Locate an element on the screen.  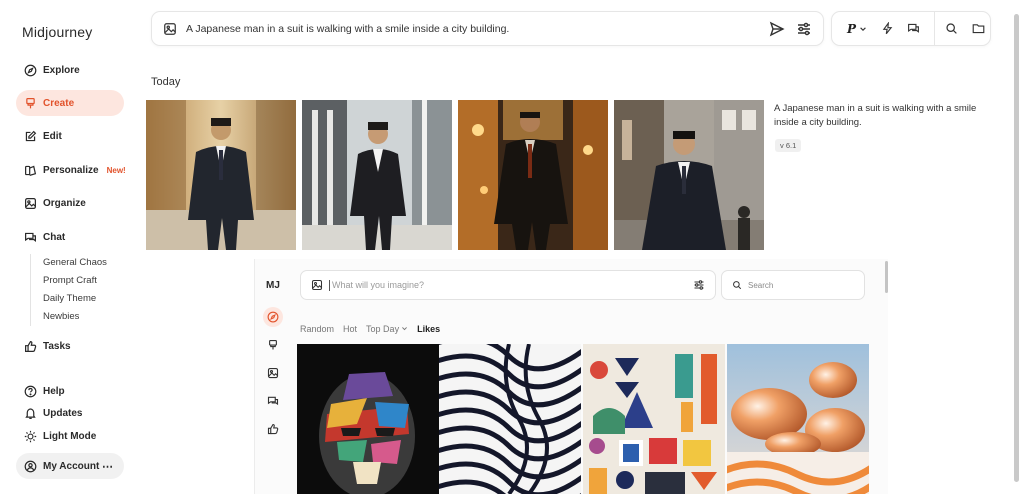
help-icon is located at coordinates (30, 391).